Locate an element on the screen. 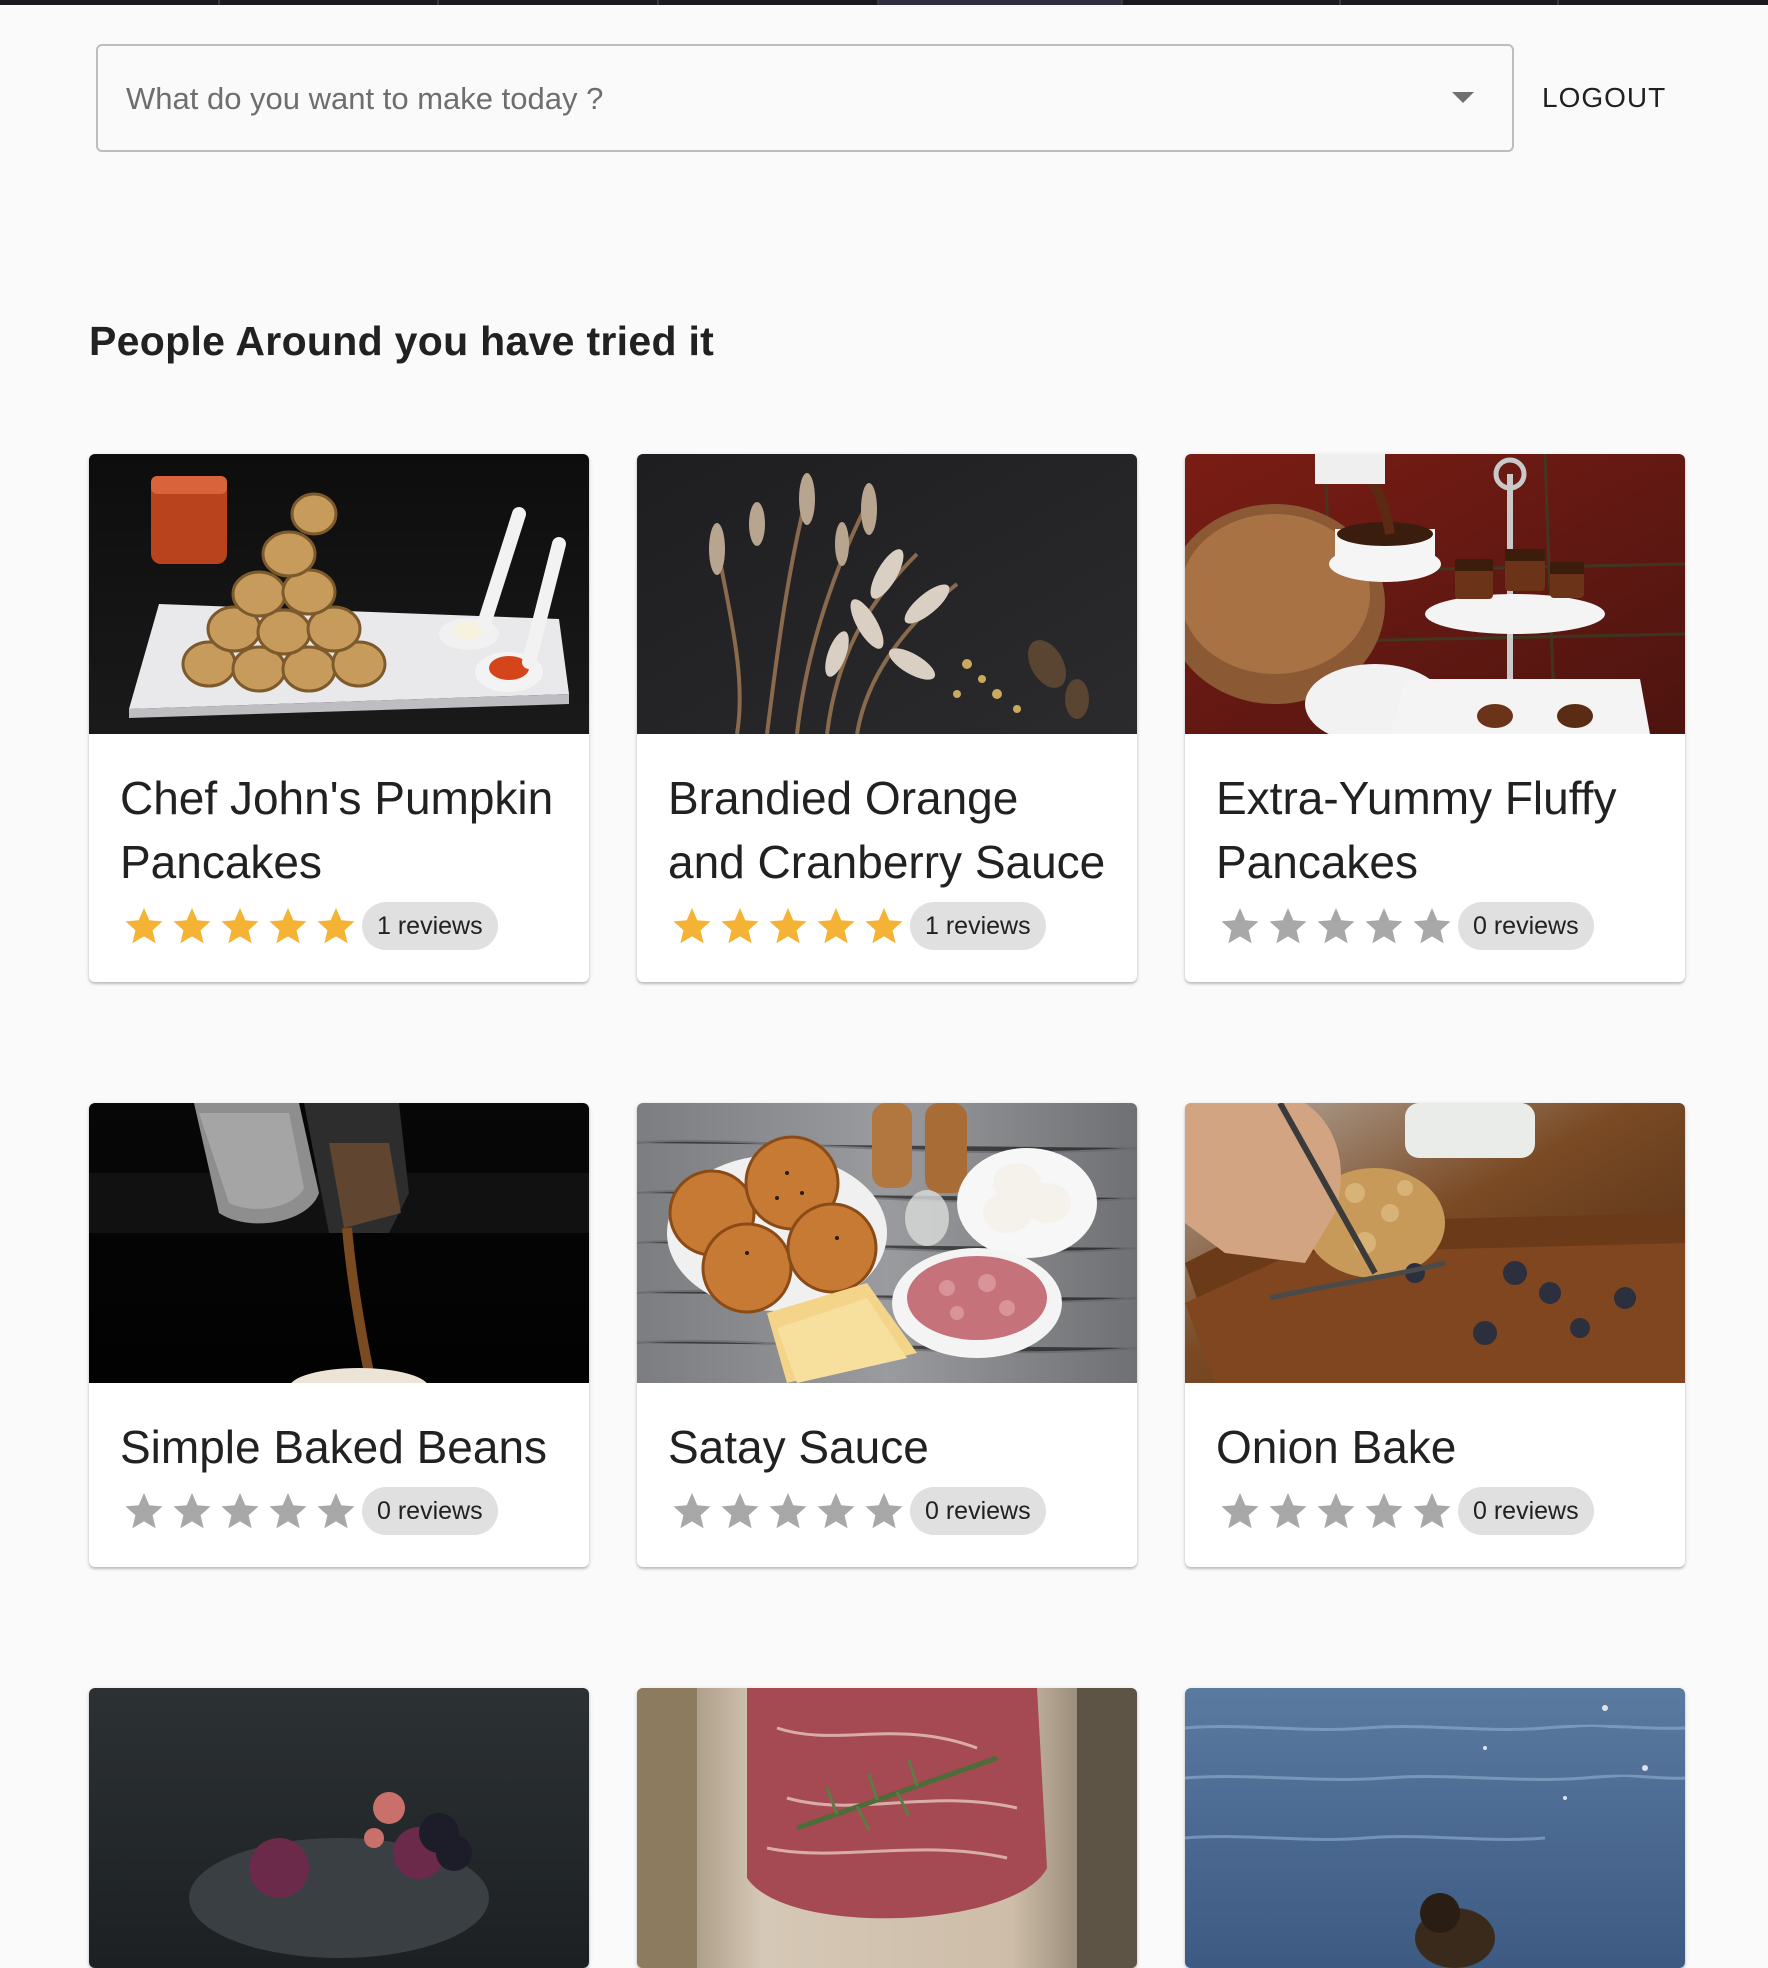 This screenshot has width=1768, height=1968. recipe-card: Onion Bake 0 reviews is located at coordinates (1435, 1335).